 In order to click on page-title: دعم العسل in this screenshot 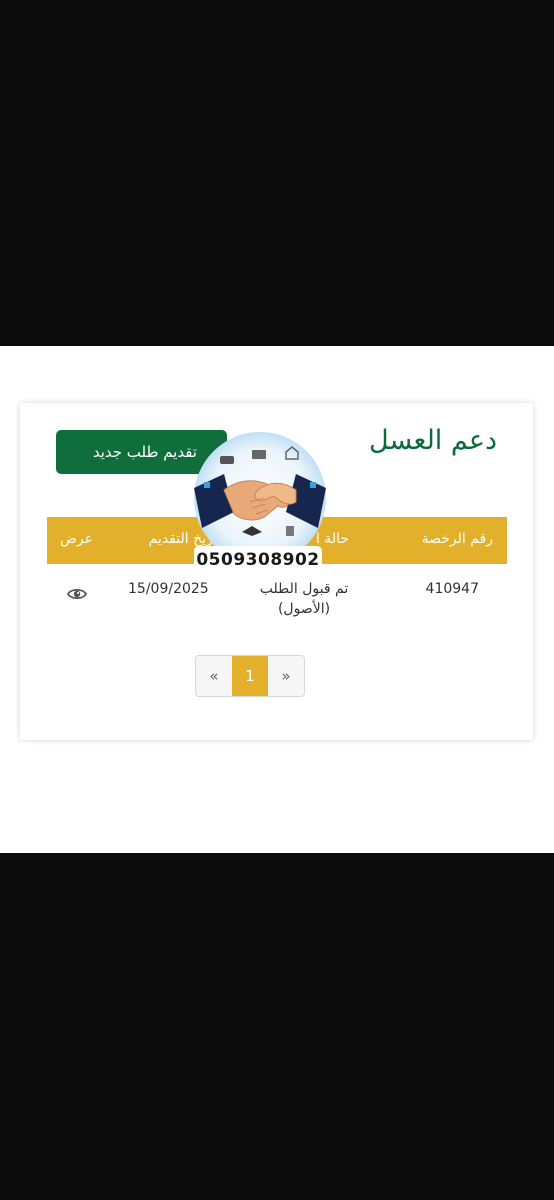, I will do `click(433, 440)`.